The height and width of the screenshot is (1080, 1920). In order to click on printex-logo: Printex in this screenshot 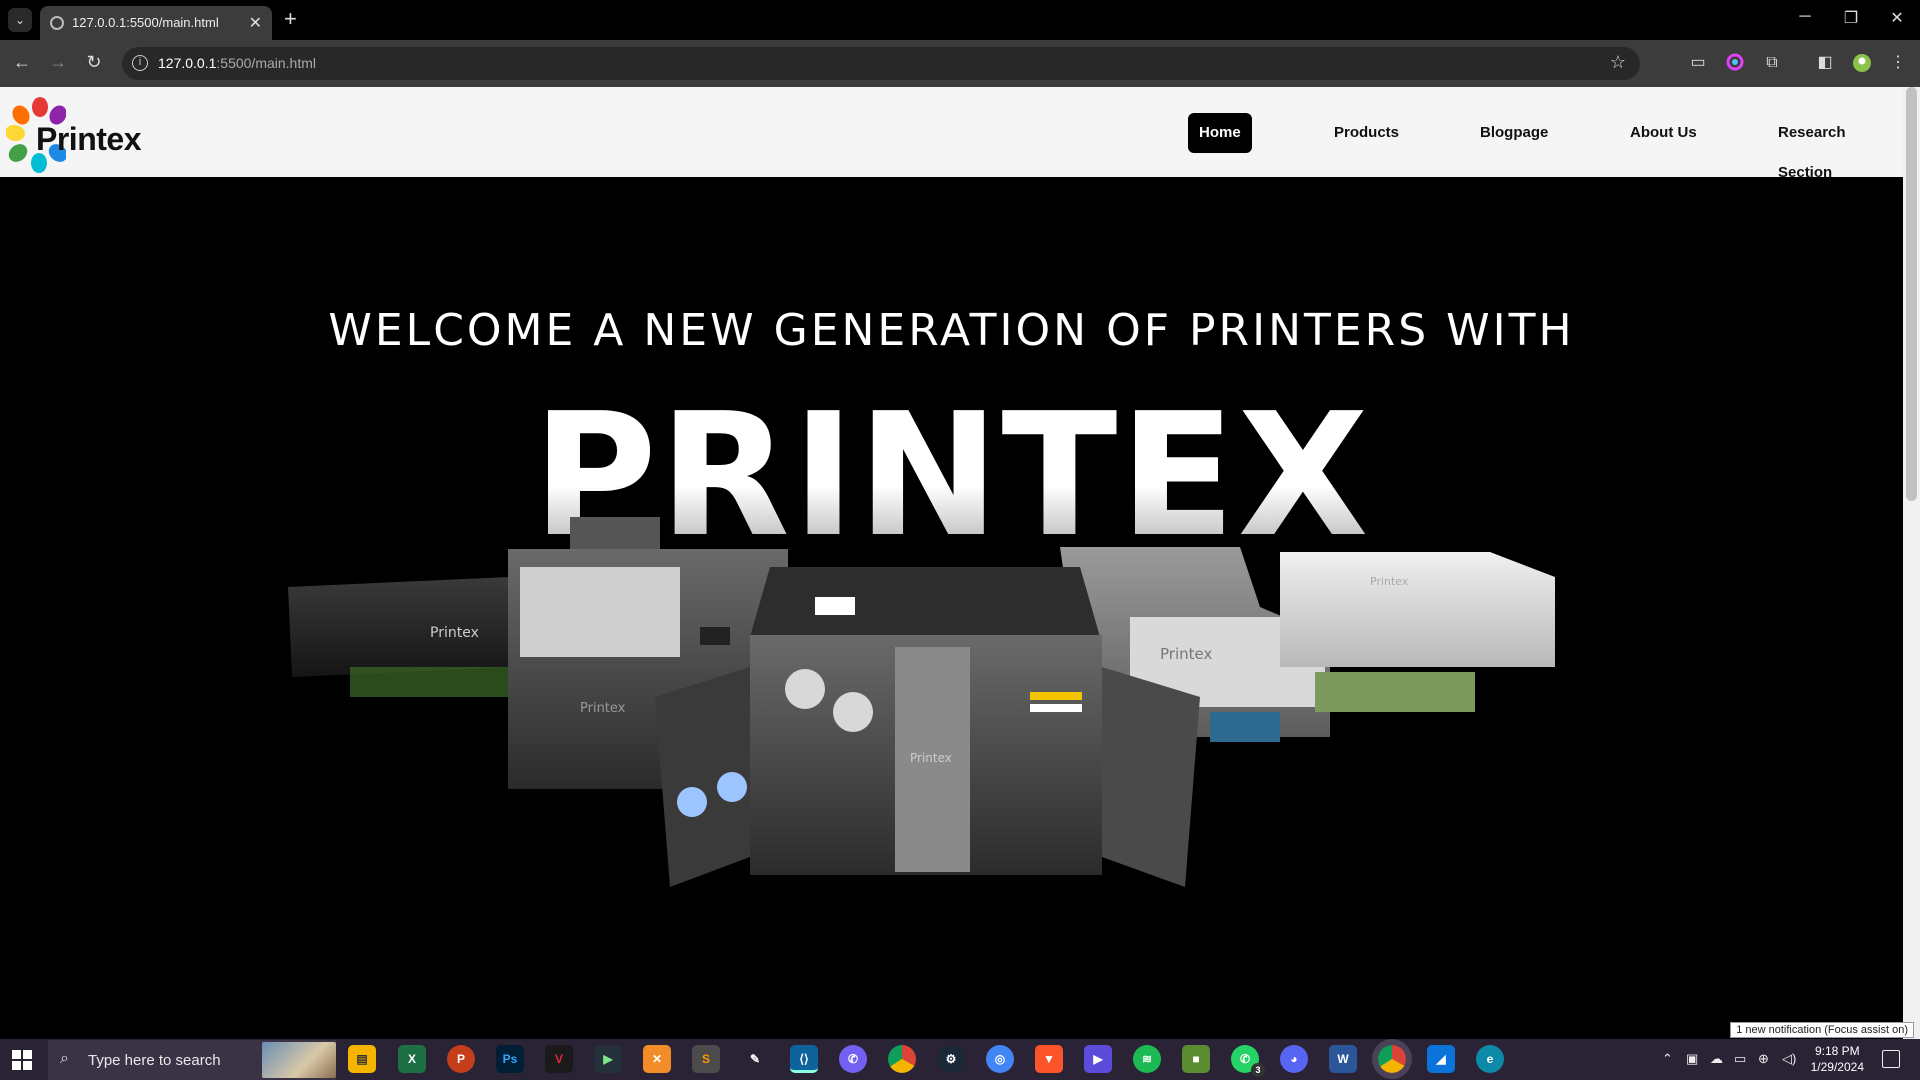, I will do `click(76, 133)`.